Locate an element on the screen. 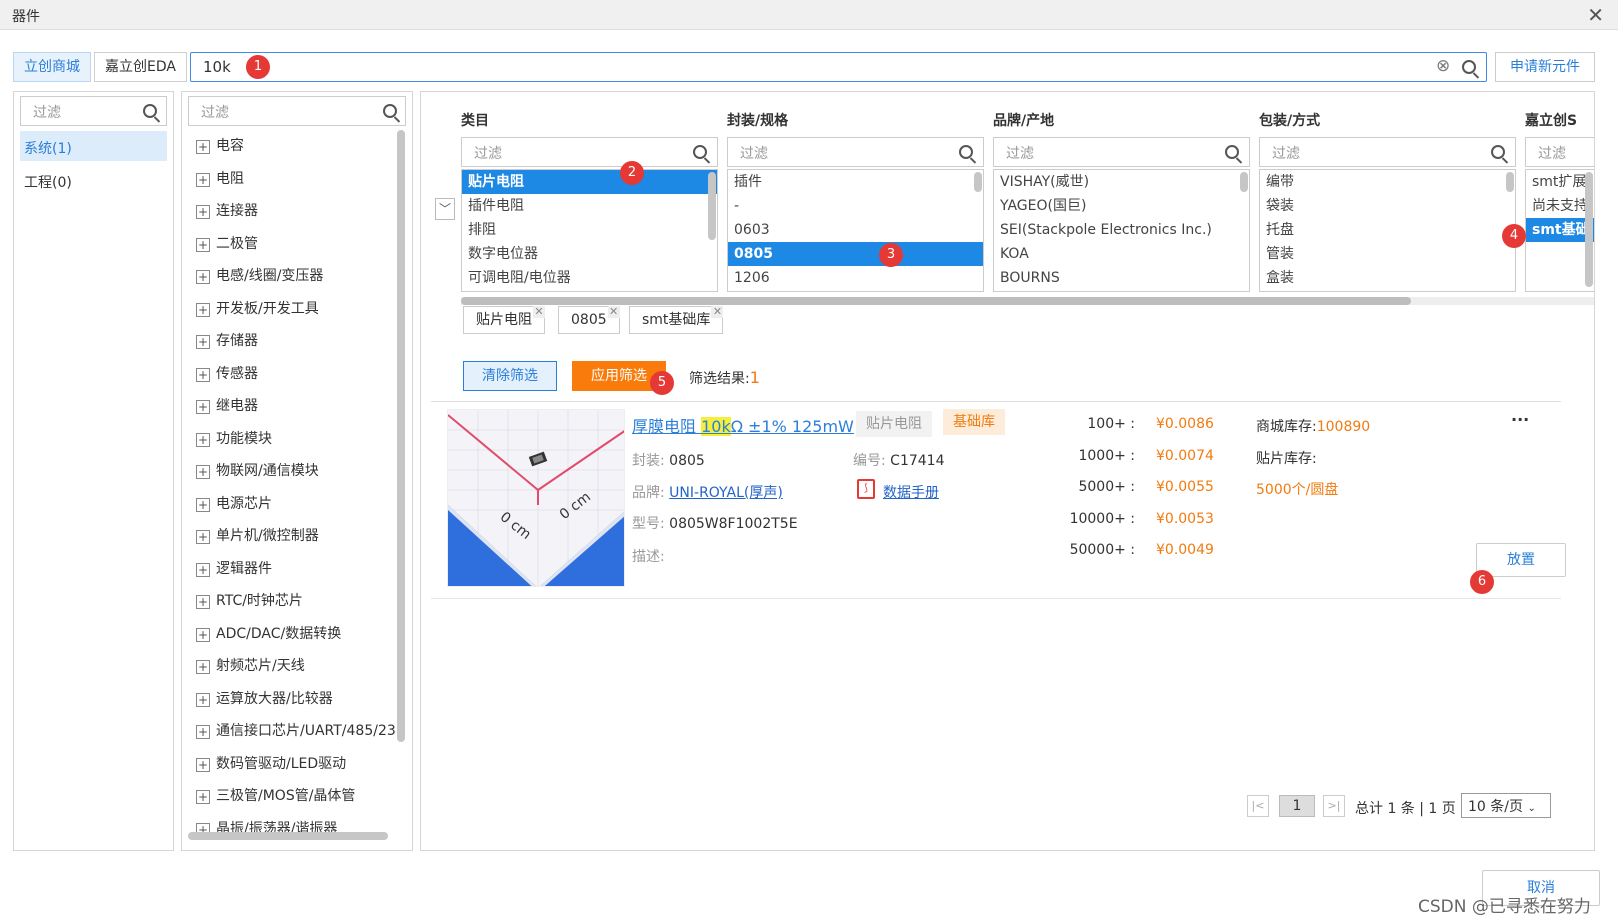  facet-option: smt基础 is located at coordinates (1560, 230).